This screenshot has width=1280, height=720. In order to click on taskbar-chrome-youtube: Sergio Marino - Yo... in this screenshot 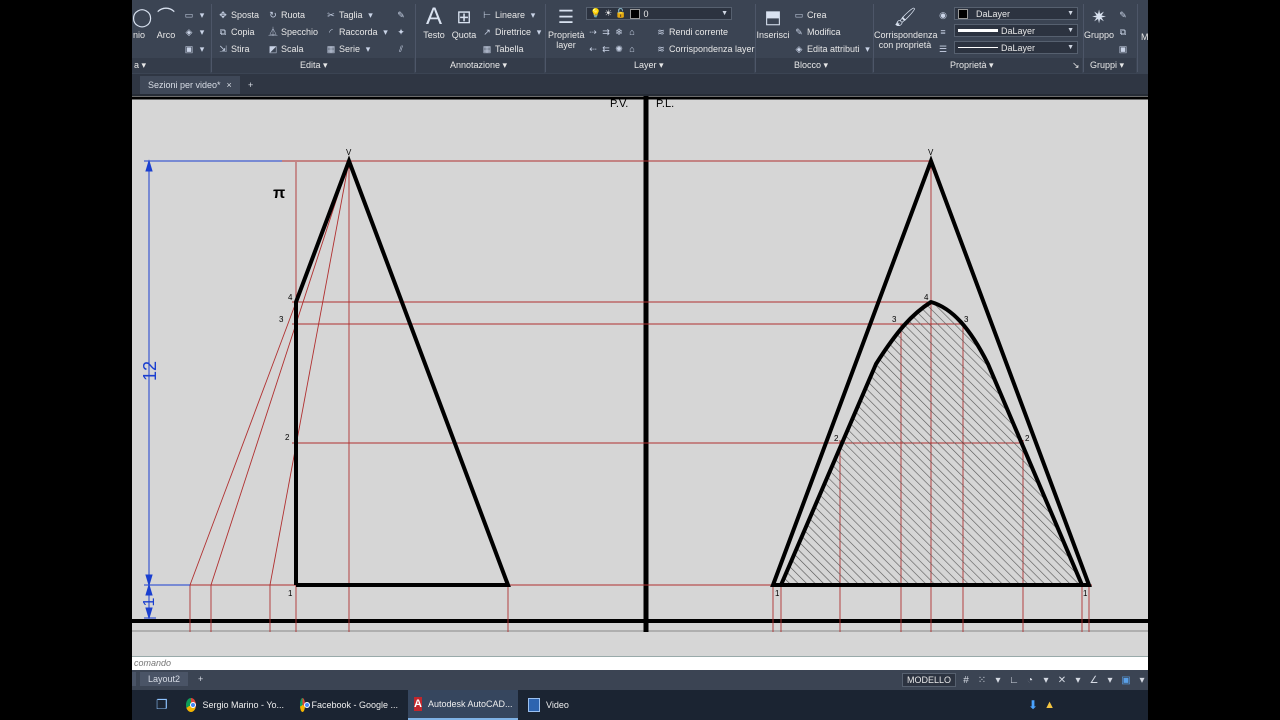, I will do `click(235, 705)`.